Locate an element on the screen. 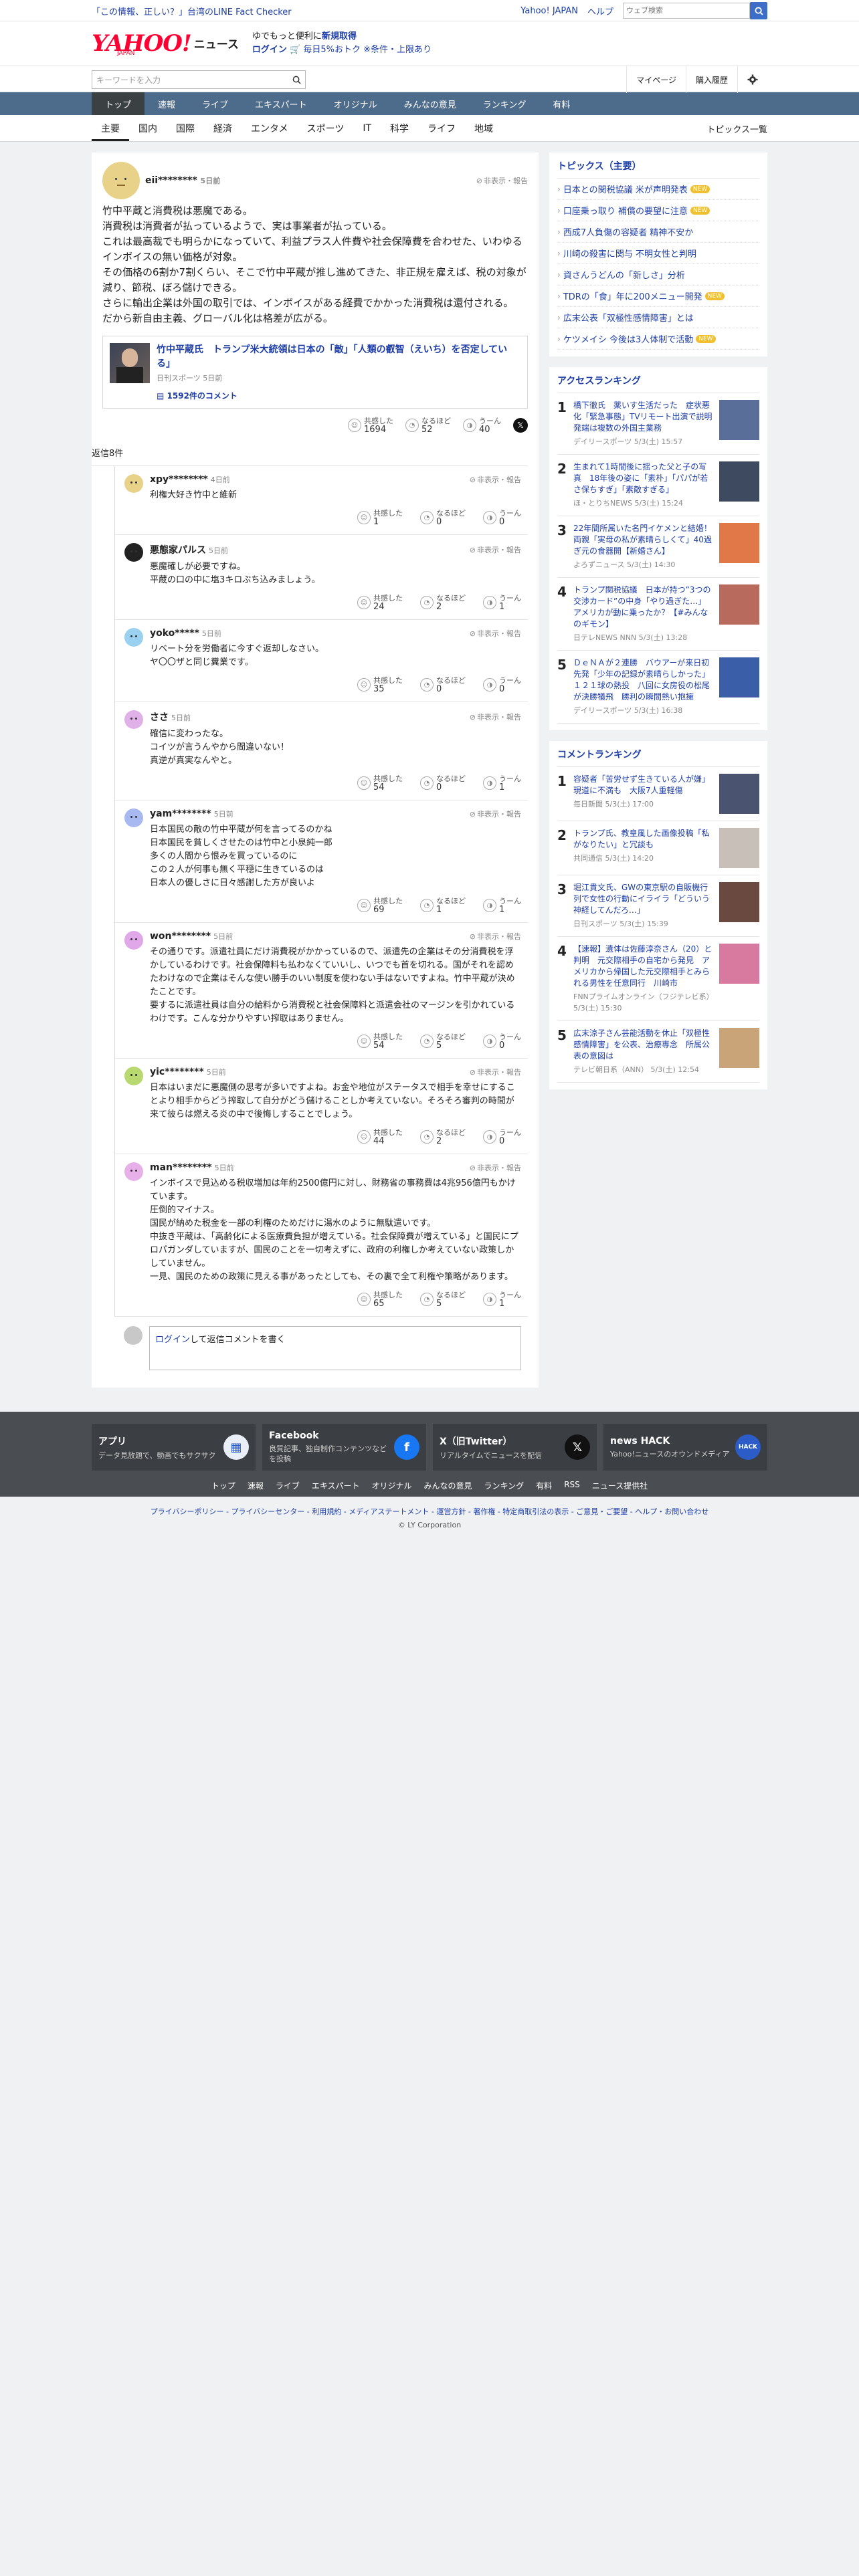 The image size is (859, 2576). web-search-input is located at coordinates (686, 11).